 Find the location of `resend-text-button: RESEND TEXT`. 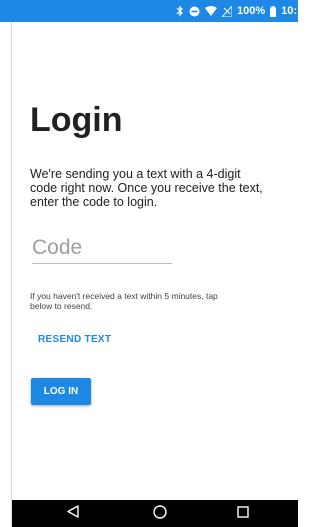

resend-text-button: RESEND TEXT is located at coordinates (74, 339).